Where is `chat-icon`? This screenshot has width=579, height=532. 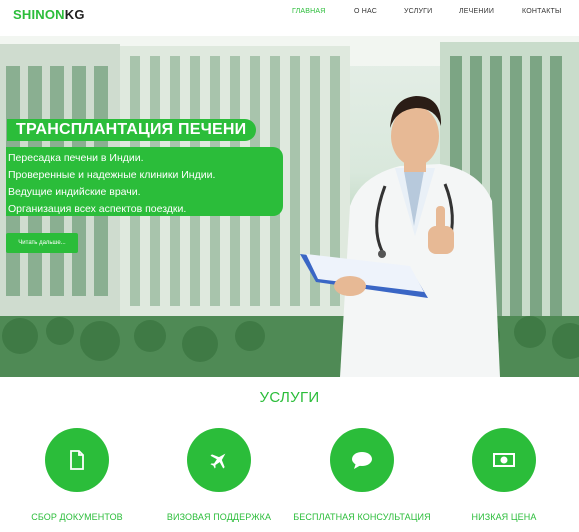 chat-icon is located at coordinates (362, 460).